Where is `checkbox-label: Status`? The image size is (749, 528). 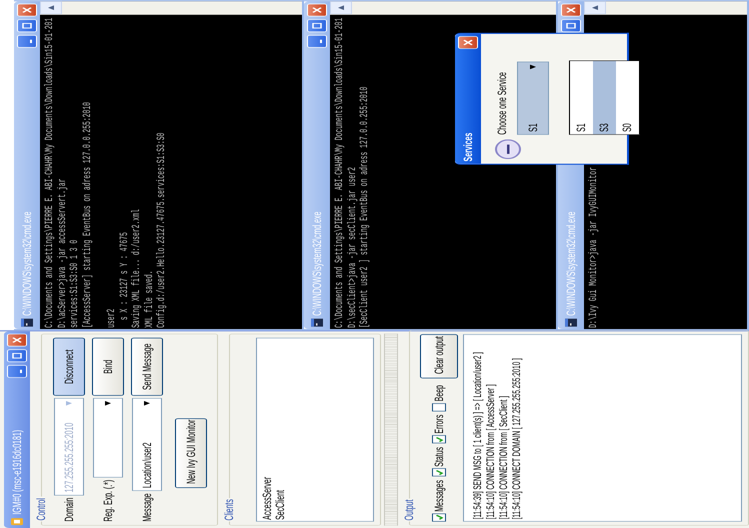
checkbox-label: Status is located at coordinates (439, 456).